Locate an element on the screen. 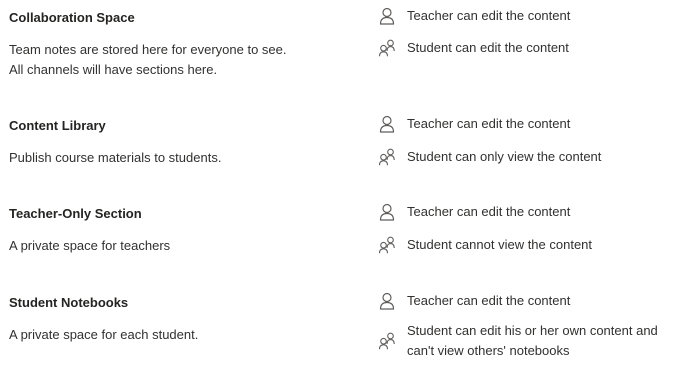  section-description: Publish course materials to students. is located at coordinates (115, 157).